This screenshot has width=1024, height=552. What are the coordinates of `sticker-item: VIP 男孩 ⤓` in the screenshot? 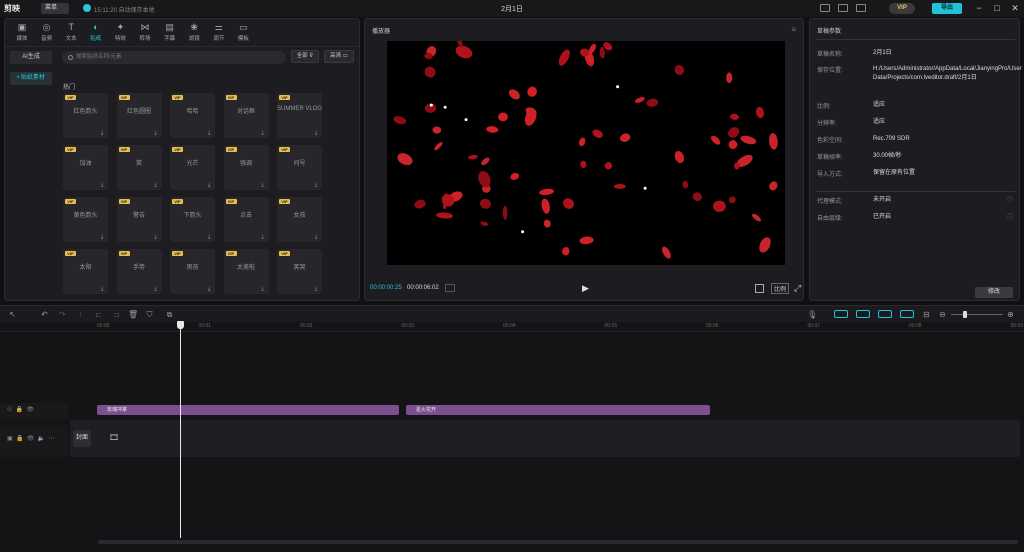 It's located at (192, 271).